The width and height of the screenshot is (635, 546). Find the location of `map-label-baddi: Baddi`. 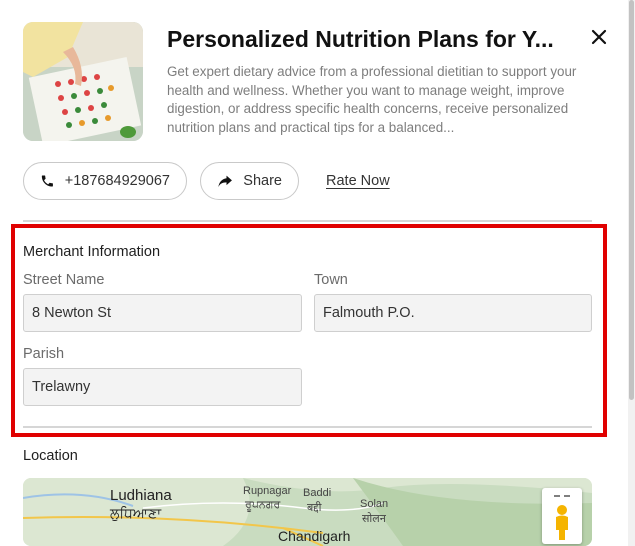

map-label-baddi: Baddi is located at coordinates (317, 493).